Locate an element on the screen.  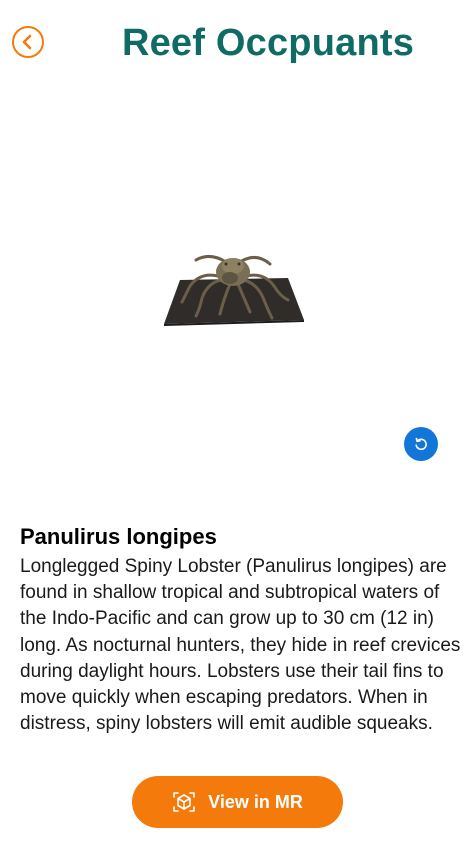
reset-view-button is located at coordinates (421, 444).